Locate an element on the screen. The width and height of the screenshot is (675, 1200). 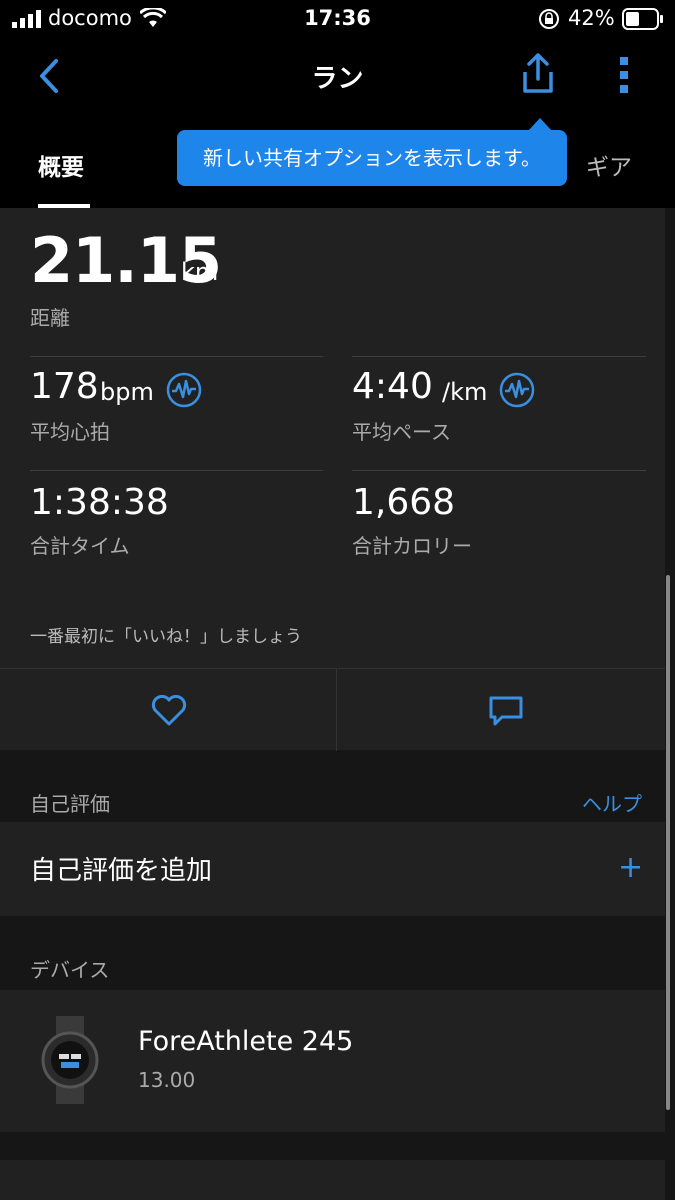
help-link: ヘルプ is located at coordinates (612, 802).